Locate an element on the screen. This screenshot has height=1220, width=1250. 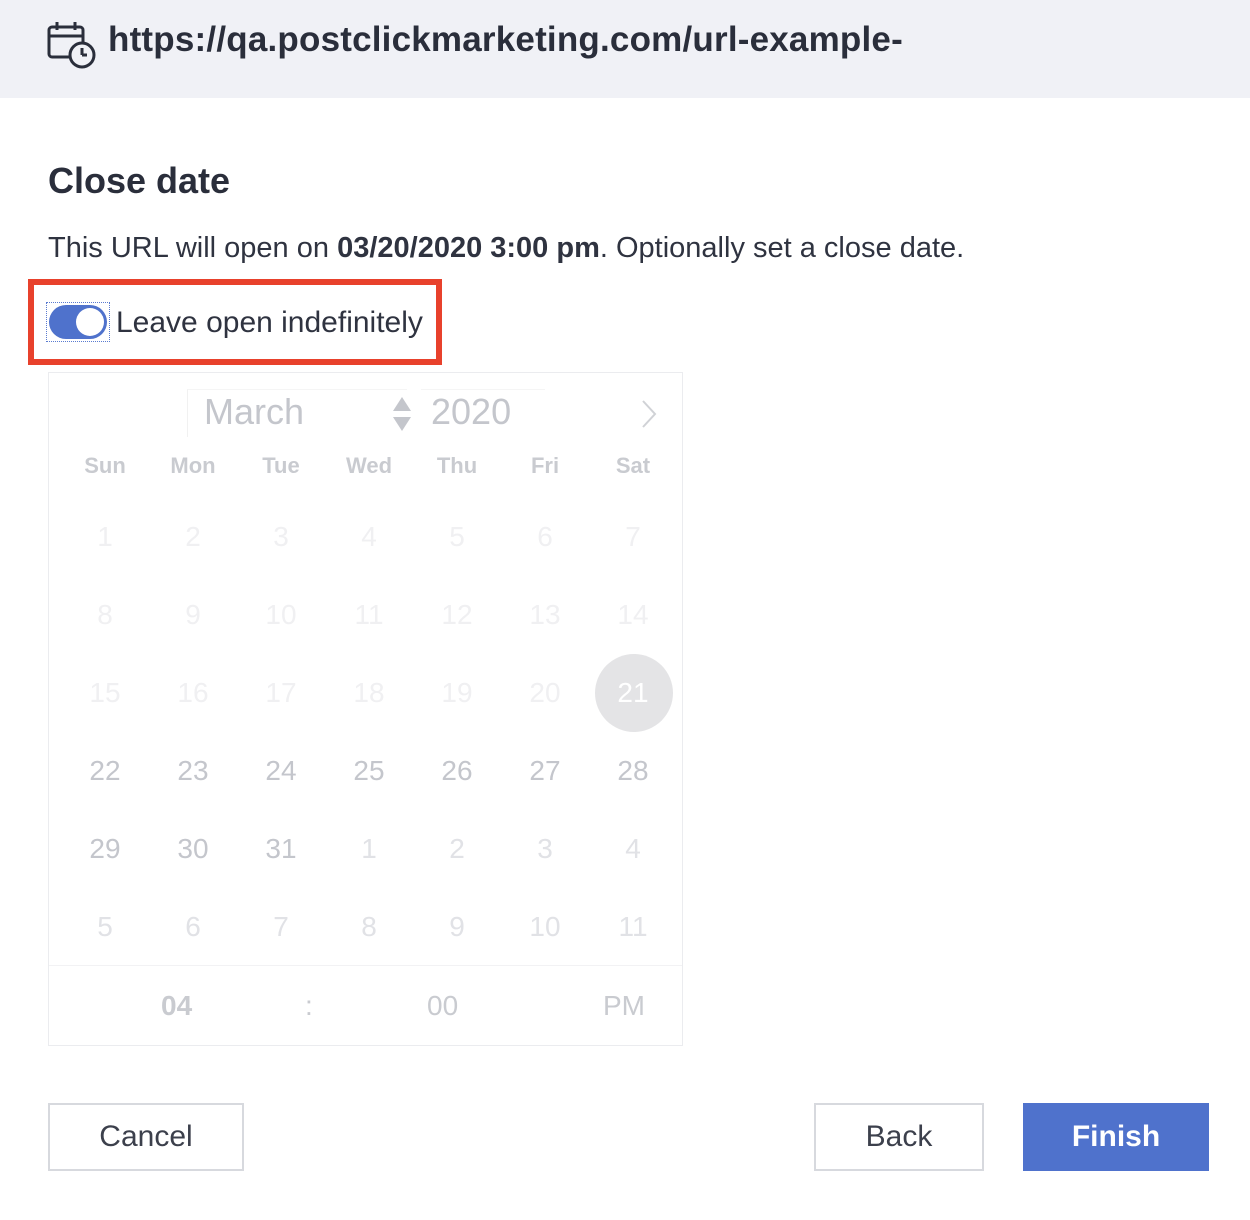
calendar-day-today: 21 is located at coordinates (633, 693).